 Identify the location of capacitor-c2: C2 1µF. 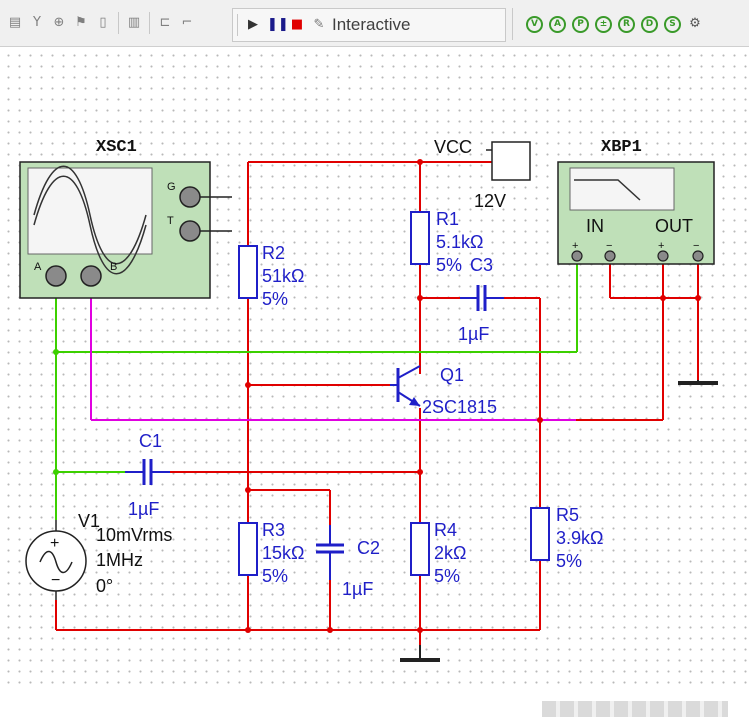
(348, 562).